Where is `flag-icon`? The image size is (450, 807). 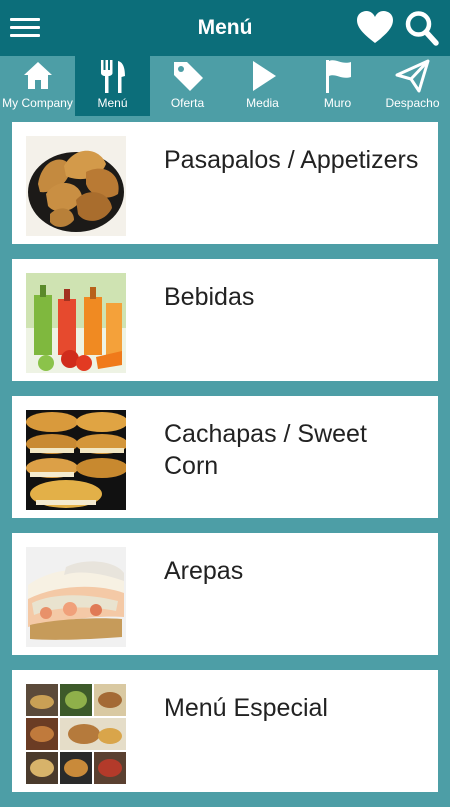
flag-icon is located at coordinates (338, 76).